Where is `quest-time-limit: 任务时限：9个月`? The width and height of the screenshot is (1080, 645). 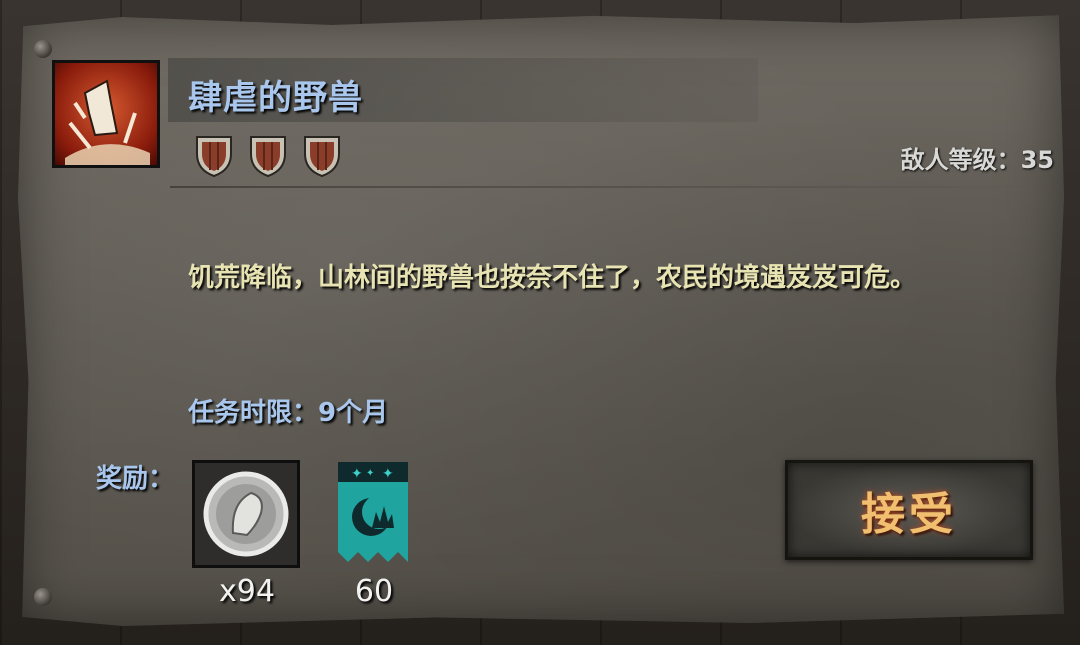
quest-time-limit: 任务时限：9个月 is located at coordinates (288, 413).